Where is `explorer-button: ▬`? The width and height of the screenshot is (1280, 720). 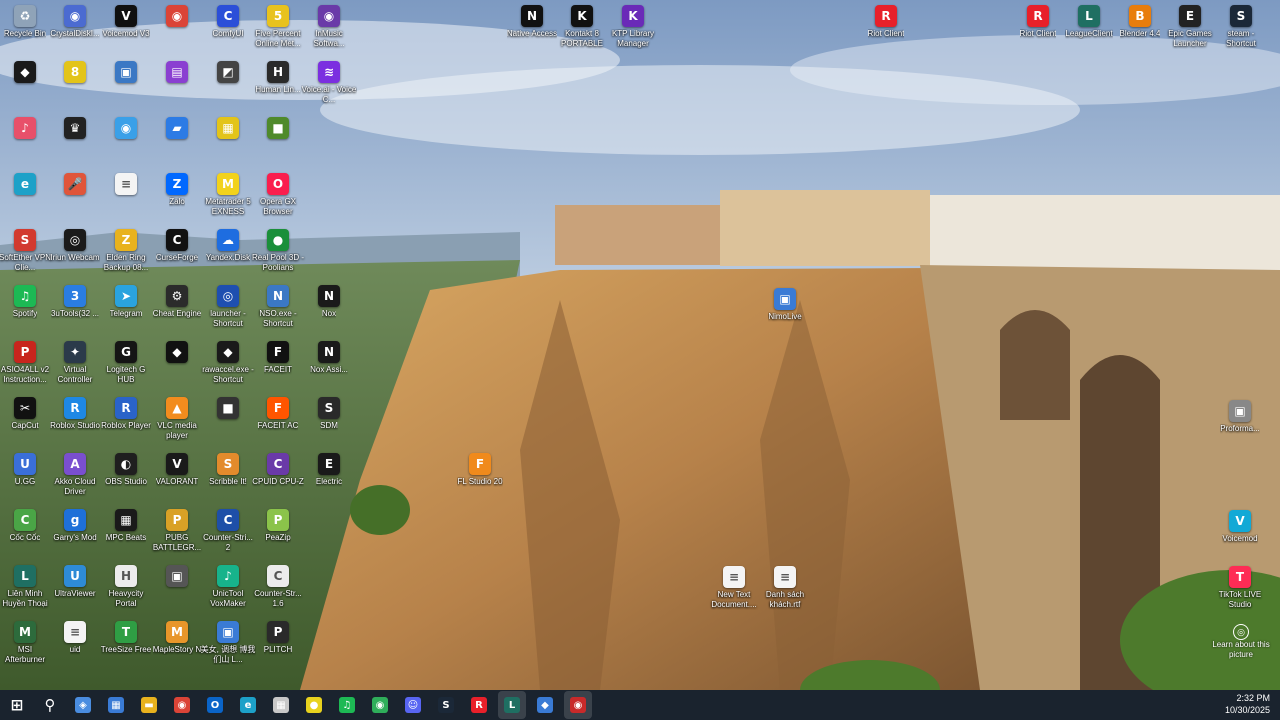
explorer-button: ▬ is located at coordinates (149, 705).